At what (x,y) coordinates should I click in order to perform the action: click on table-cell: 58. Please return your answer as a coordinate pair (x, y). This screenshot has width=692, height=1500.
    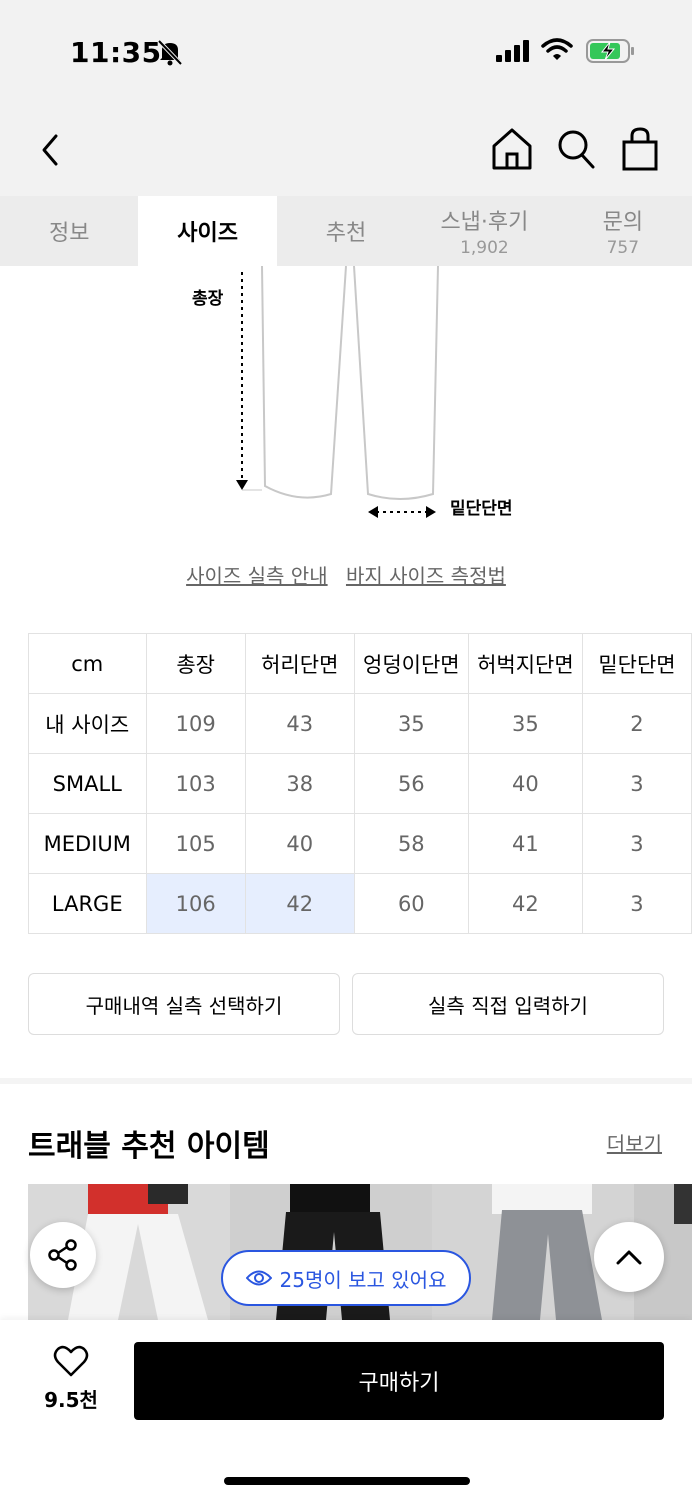
    Looking at the image, I should click on (411, 843).